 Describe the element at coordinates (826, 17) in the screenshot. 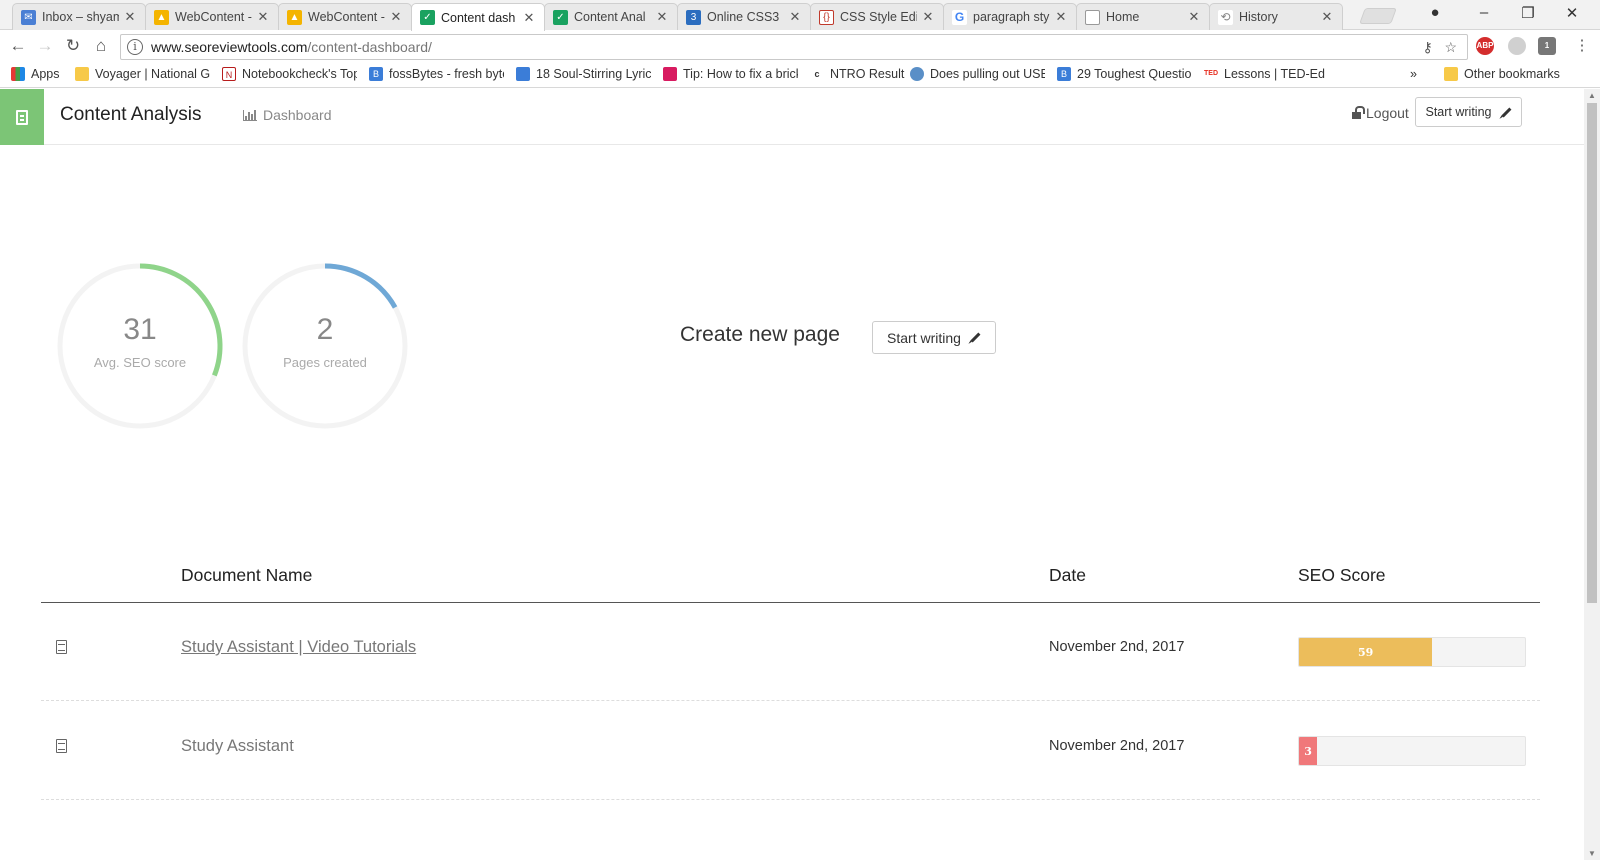

I see `braces-icon: {}` at that location.